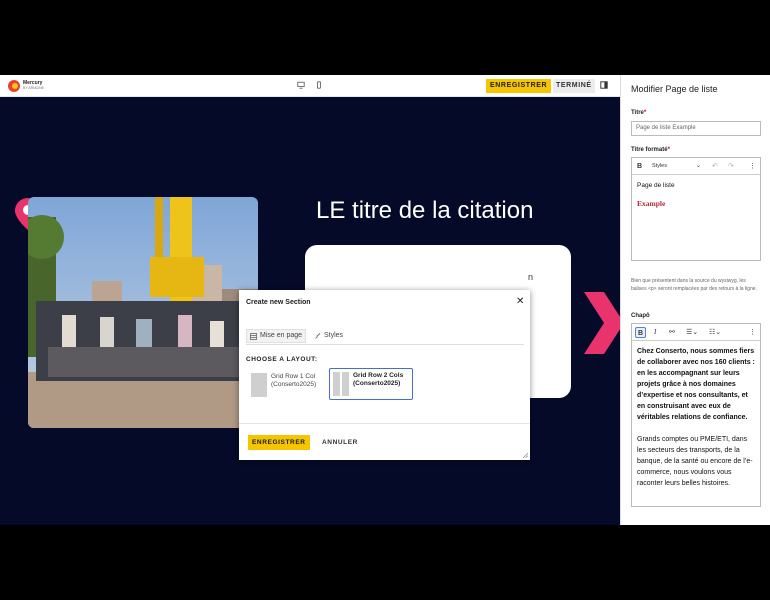 This screenshot has width=770, height=600. I want to click on dialog-tabs: Mise en page Styles, so click(385, 336).